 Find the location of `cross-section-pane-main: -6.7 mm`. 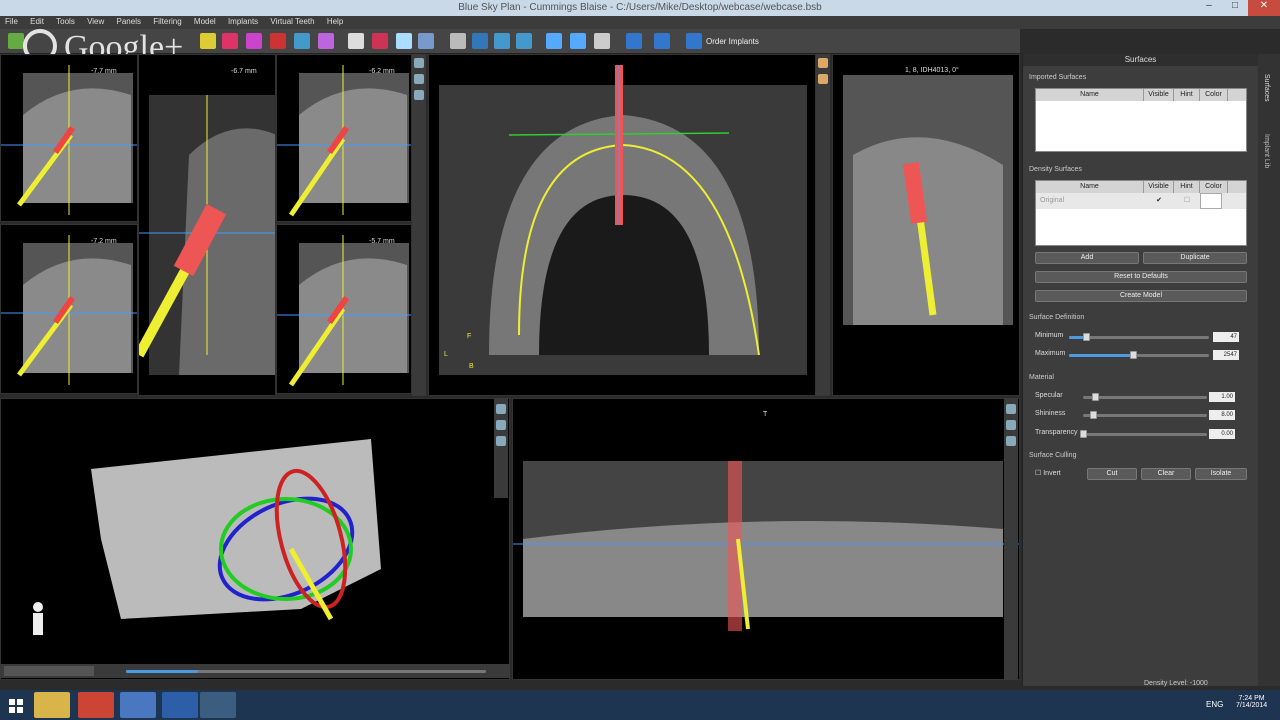

cross-section-pane-main: -6.7 mm is located at coordinates (207, 225).